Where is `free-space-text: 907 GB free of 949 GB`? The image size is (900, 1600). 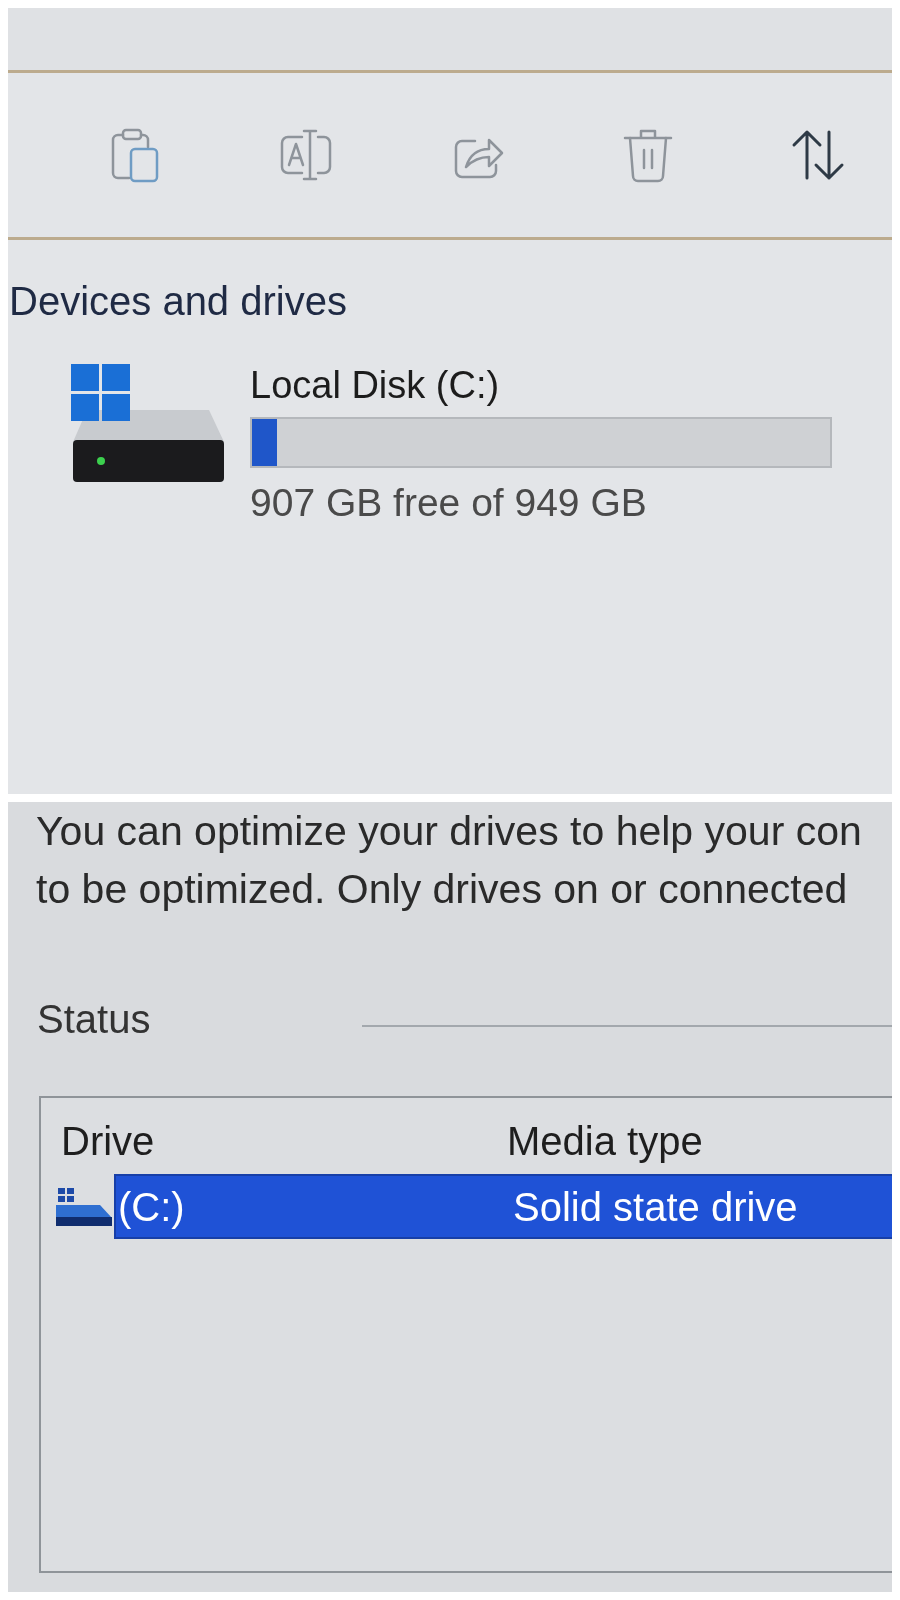 free-space-text: 907 GB free of 949 GB is located at coordinates (448, 503).